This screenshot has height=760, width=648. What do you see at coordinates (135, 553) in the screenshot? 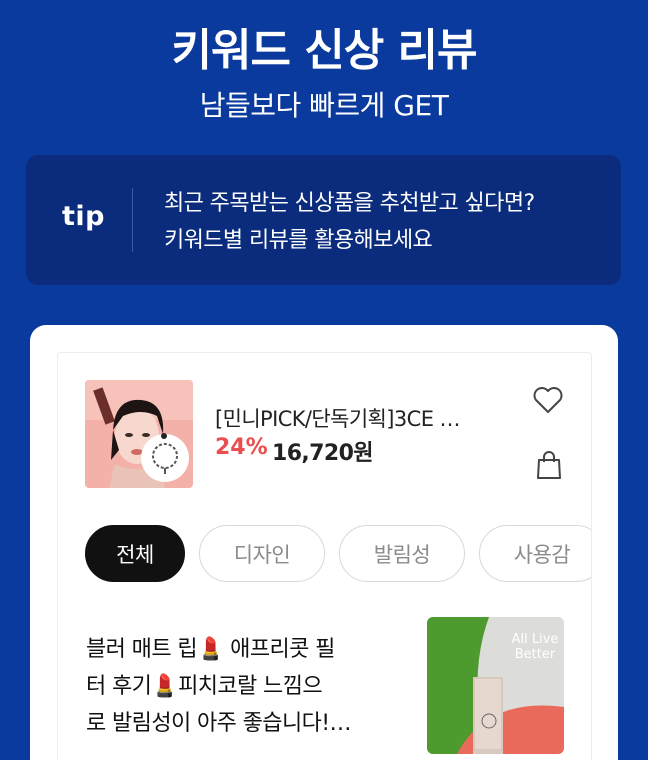
I see `chip-all: 전체` at bounding box center [135, 553].